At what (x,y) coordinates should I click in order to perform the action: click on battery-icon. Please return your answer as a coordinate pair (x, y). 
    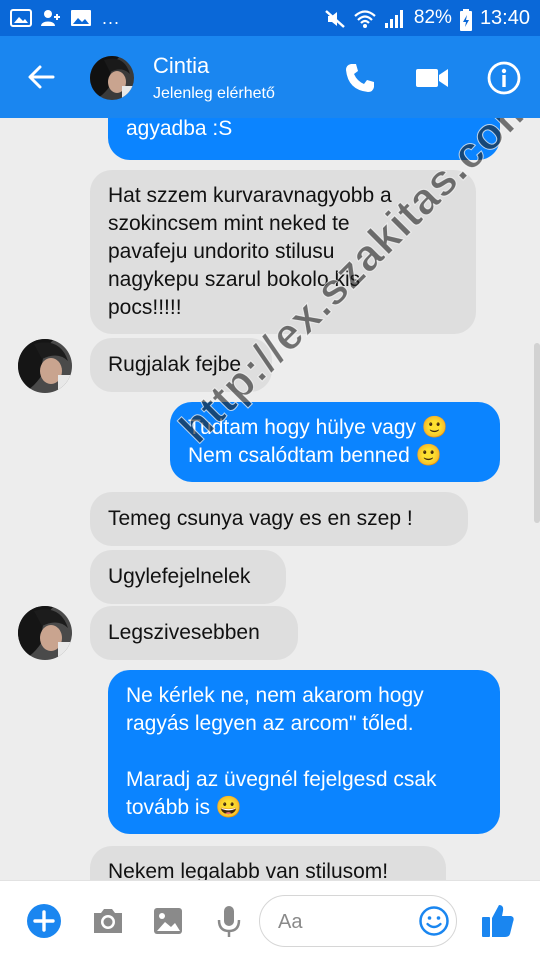
    Looking at the image, I should click on (465, 20).